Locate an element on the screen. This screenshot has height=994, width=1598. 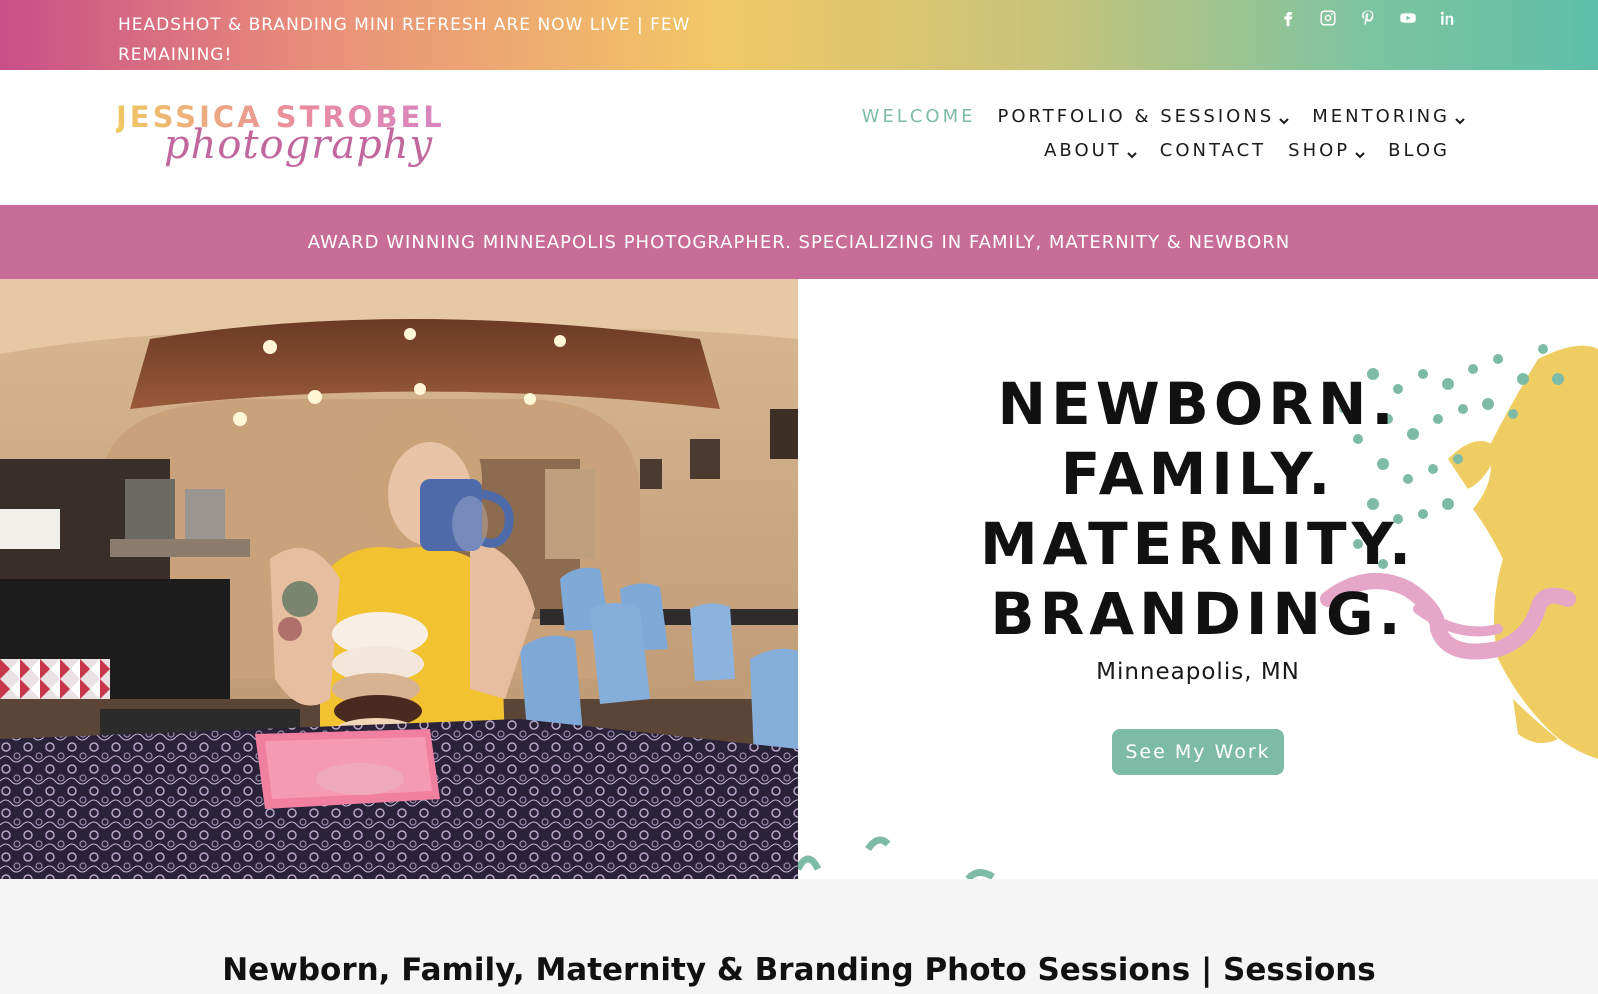
nav-about-label: ABOUT is located at coordinates (1083, 150).